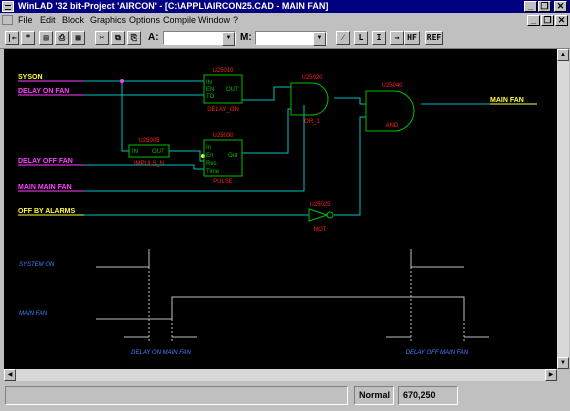 The image size is (570, 411). I want to click on menu-help: ?, so click(235, 20).